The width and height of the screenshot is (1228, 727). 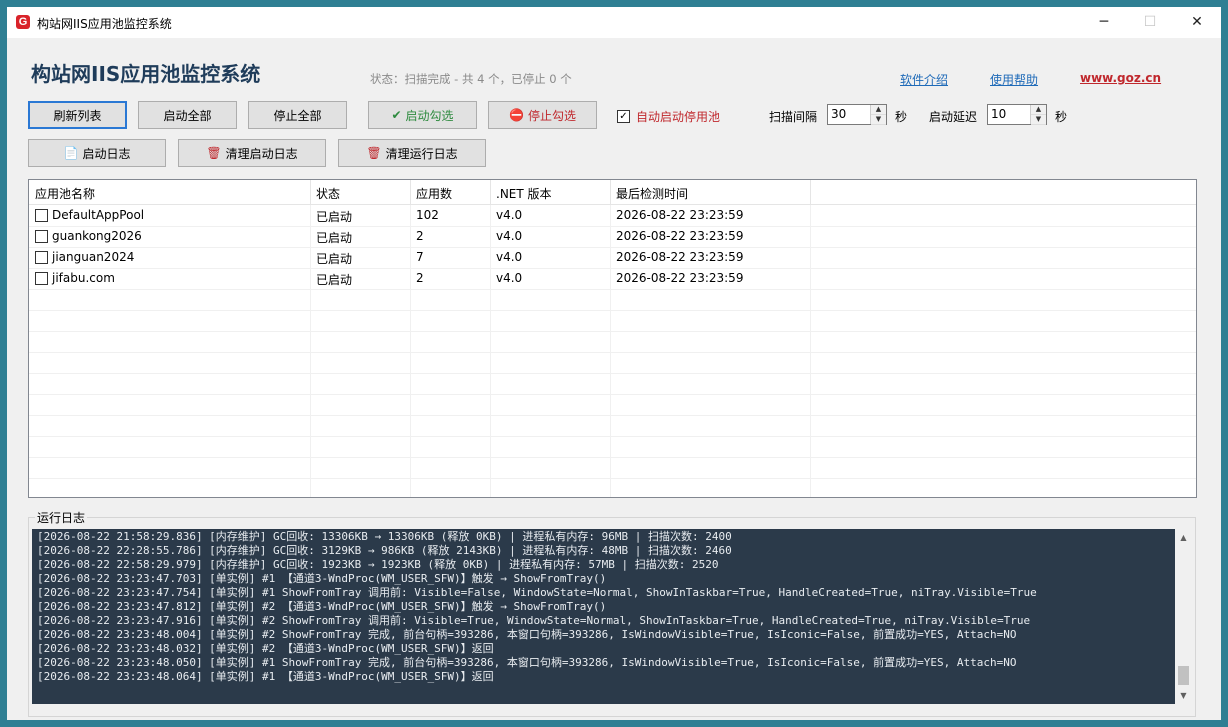 I want to click on window-title: 构站网IIS应用池监控系统, so click(x=104, y=24).